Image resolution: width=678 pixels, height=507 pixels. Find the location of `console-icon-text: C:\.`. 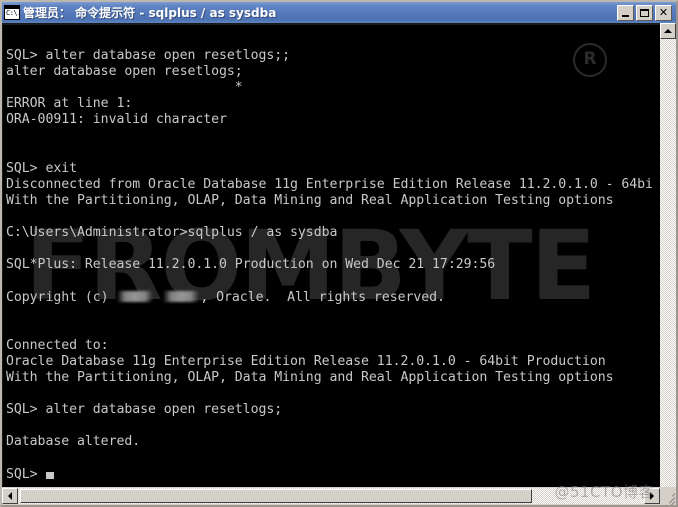

console-icon-text: C:\. is located at coordinates (13, 13).